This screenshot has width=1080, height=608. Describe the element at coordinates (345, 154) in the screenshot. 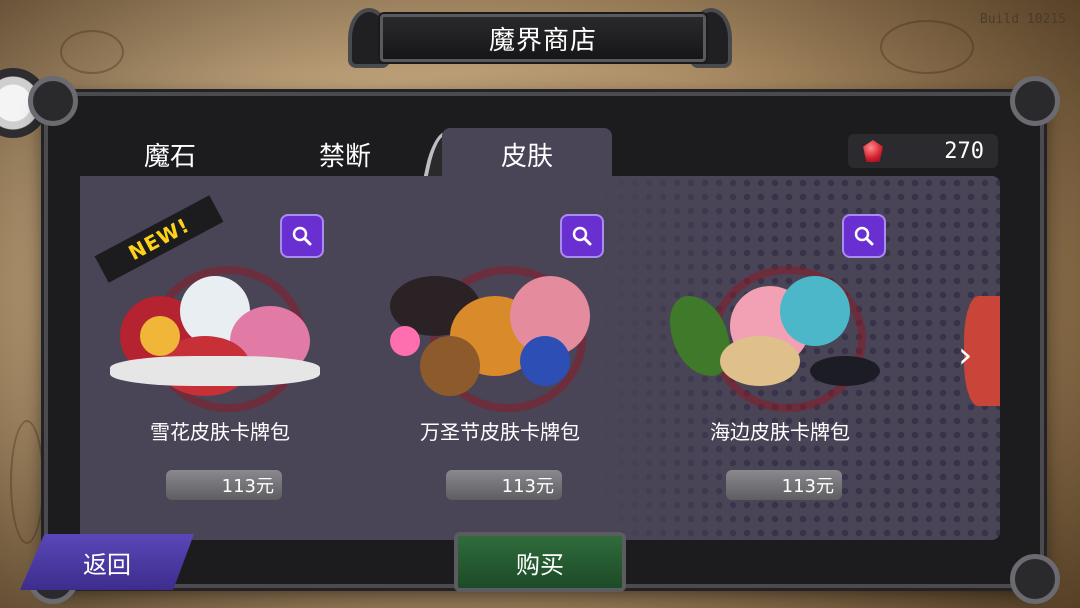

I see `tab-forbidden: 禁断` at that location.